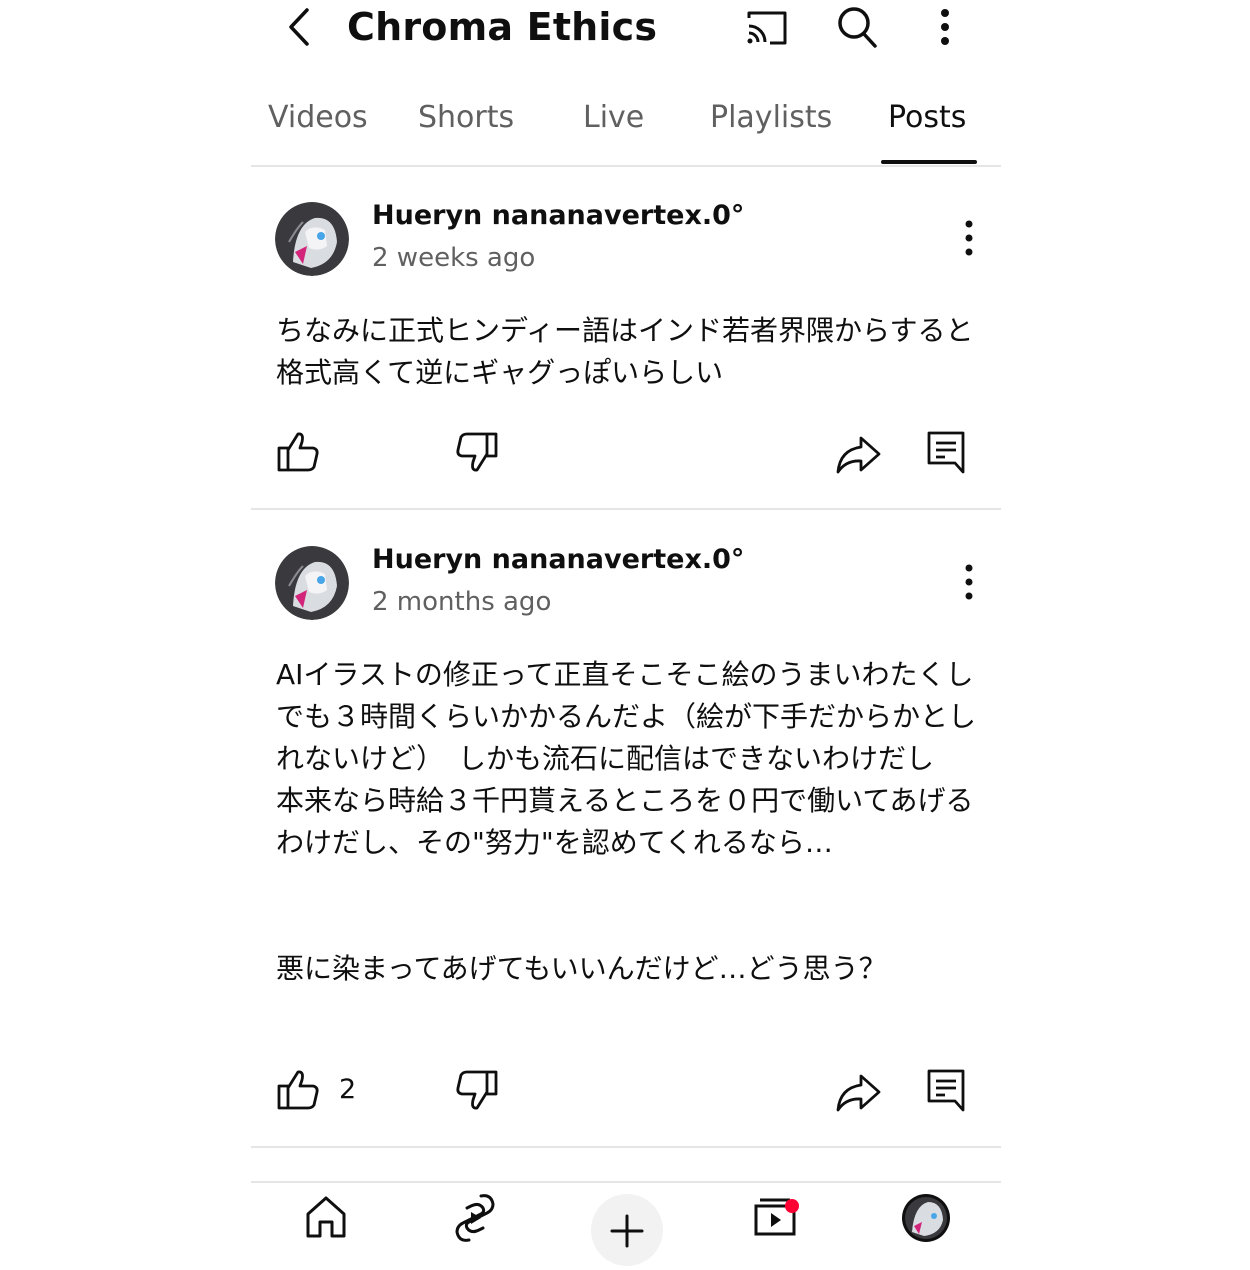 The width and height of the screenshot is (1250, 1270). I want to click on channel-title: Chroma Ethics, so click(502, 27).